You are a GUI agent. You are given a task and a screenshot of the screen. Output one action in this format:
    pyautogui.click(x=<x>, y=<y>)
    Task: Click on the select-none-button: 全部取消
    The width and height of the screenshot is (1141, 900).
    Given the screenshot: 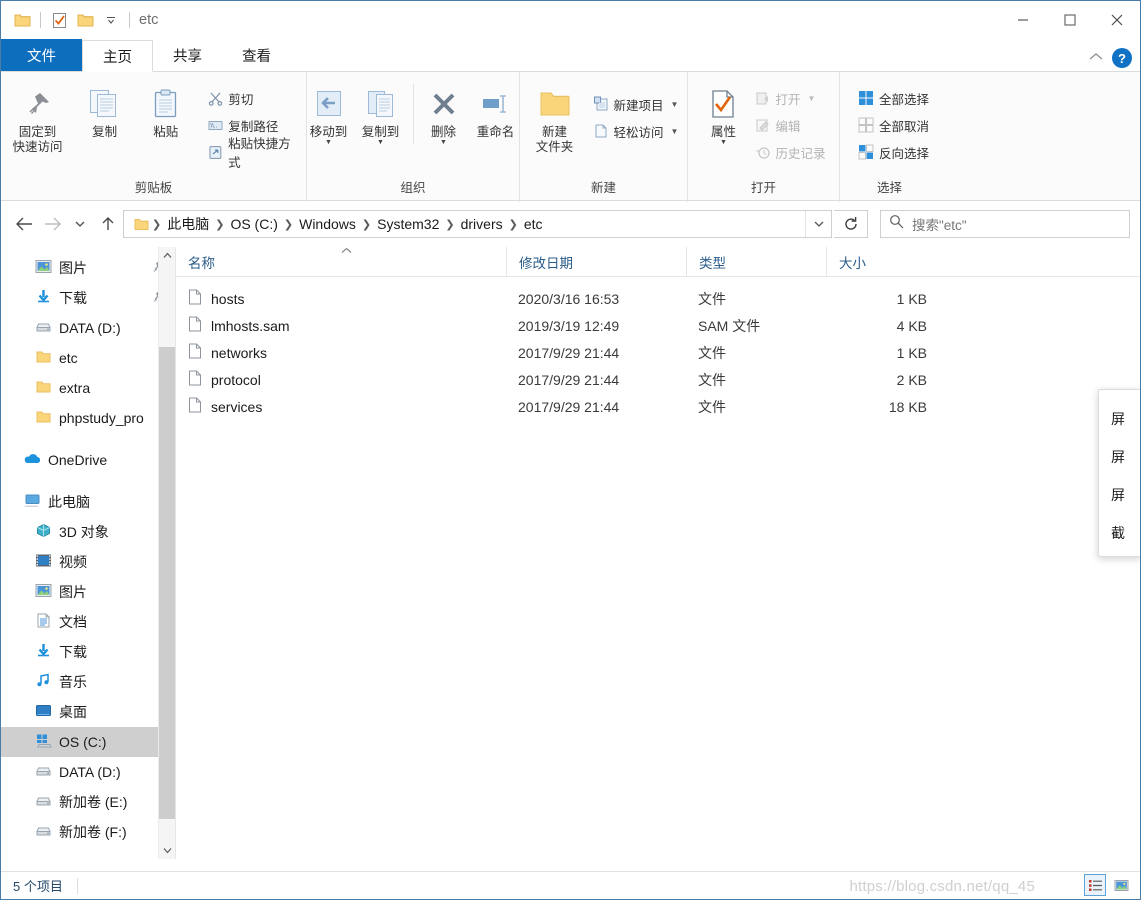 What is the action you would take?
    pyautogui.click(x=893, y=125)
    